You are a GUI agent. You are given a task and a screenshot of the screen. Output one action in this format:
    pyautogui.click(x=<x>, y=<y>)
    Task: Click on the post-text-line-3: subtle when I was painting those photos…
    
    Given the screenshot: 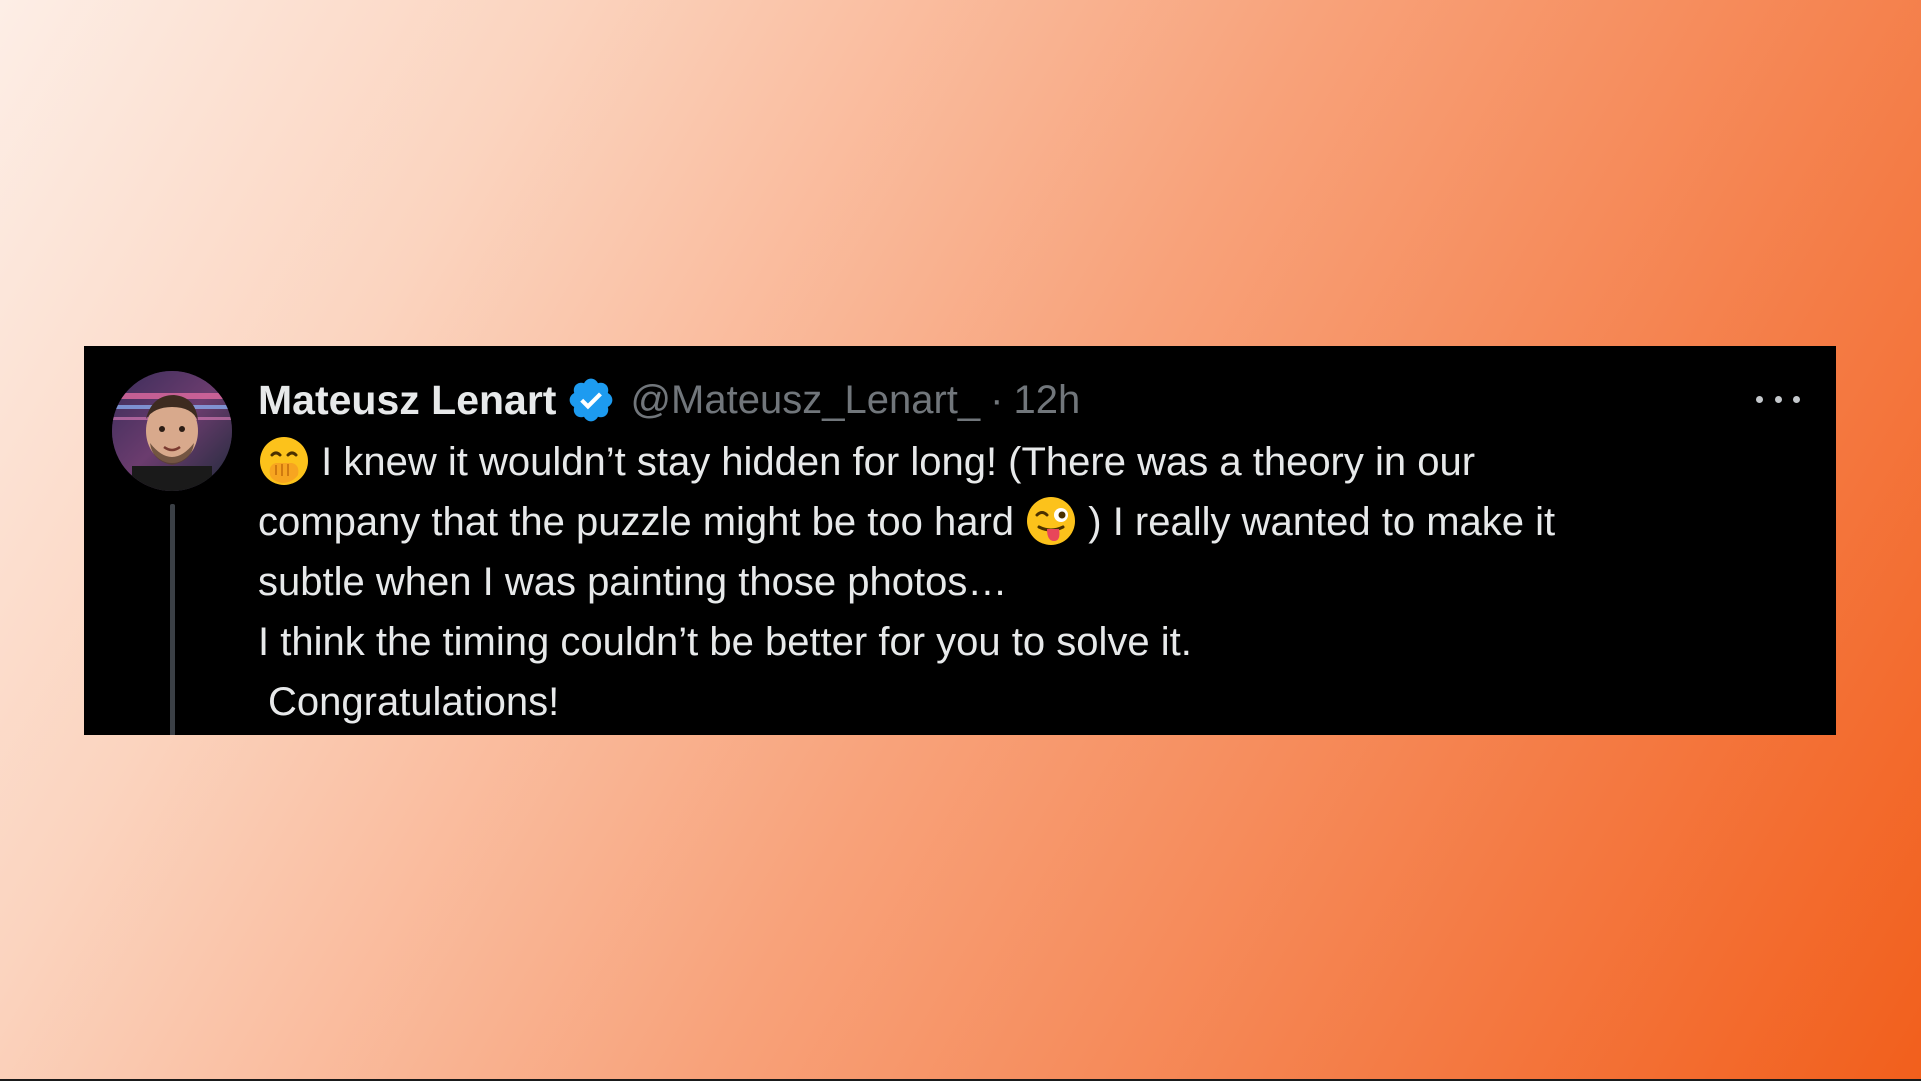 What is the action you would take?
    pyautogui.click(x=633, y=582)
    